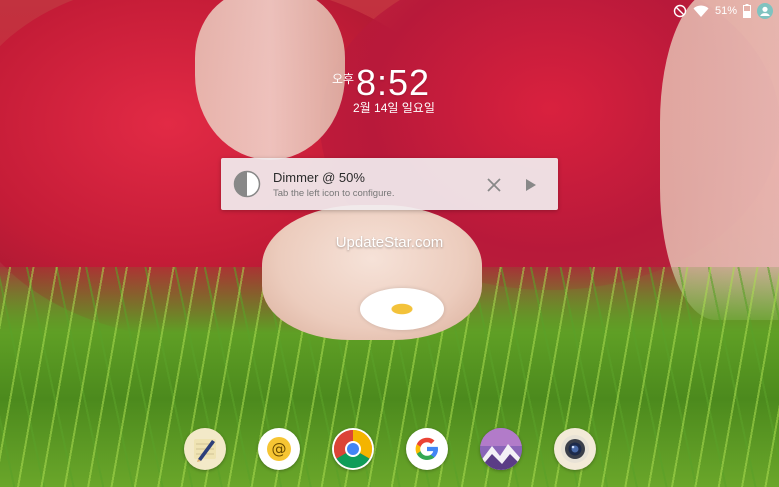 This screenshot has width=779, height=487. What do you see at coordinates (247, 184) in the screenshot?
I see `half-circle-icon` at bounding box center [247, 184].